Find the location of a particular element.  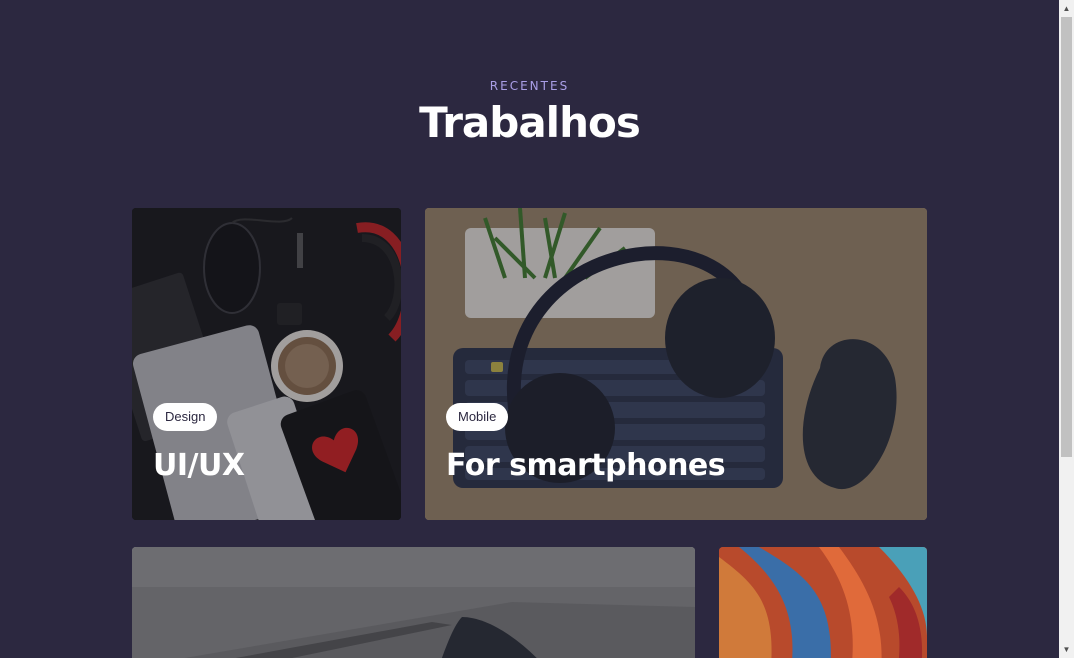

page-scrollbar: ▲ ▼ is located at coordinates (1066, 329).